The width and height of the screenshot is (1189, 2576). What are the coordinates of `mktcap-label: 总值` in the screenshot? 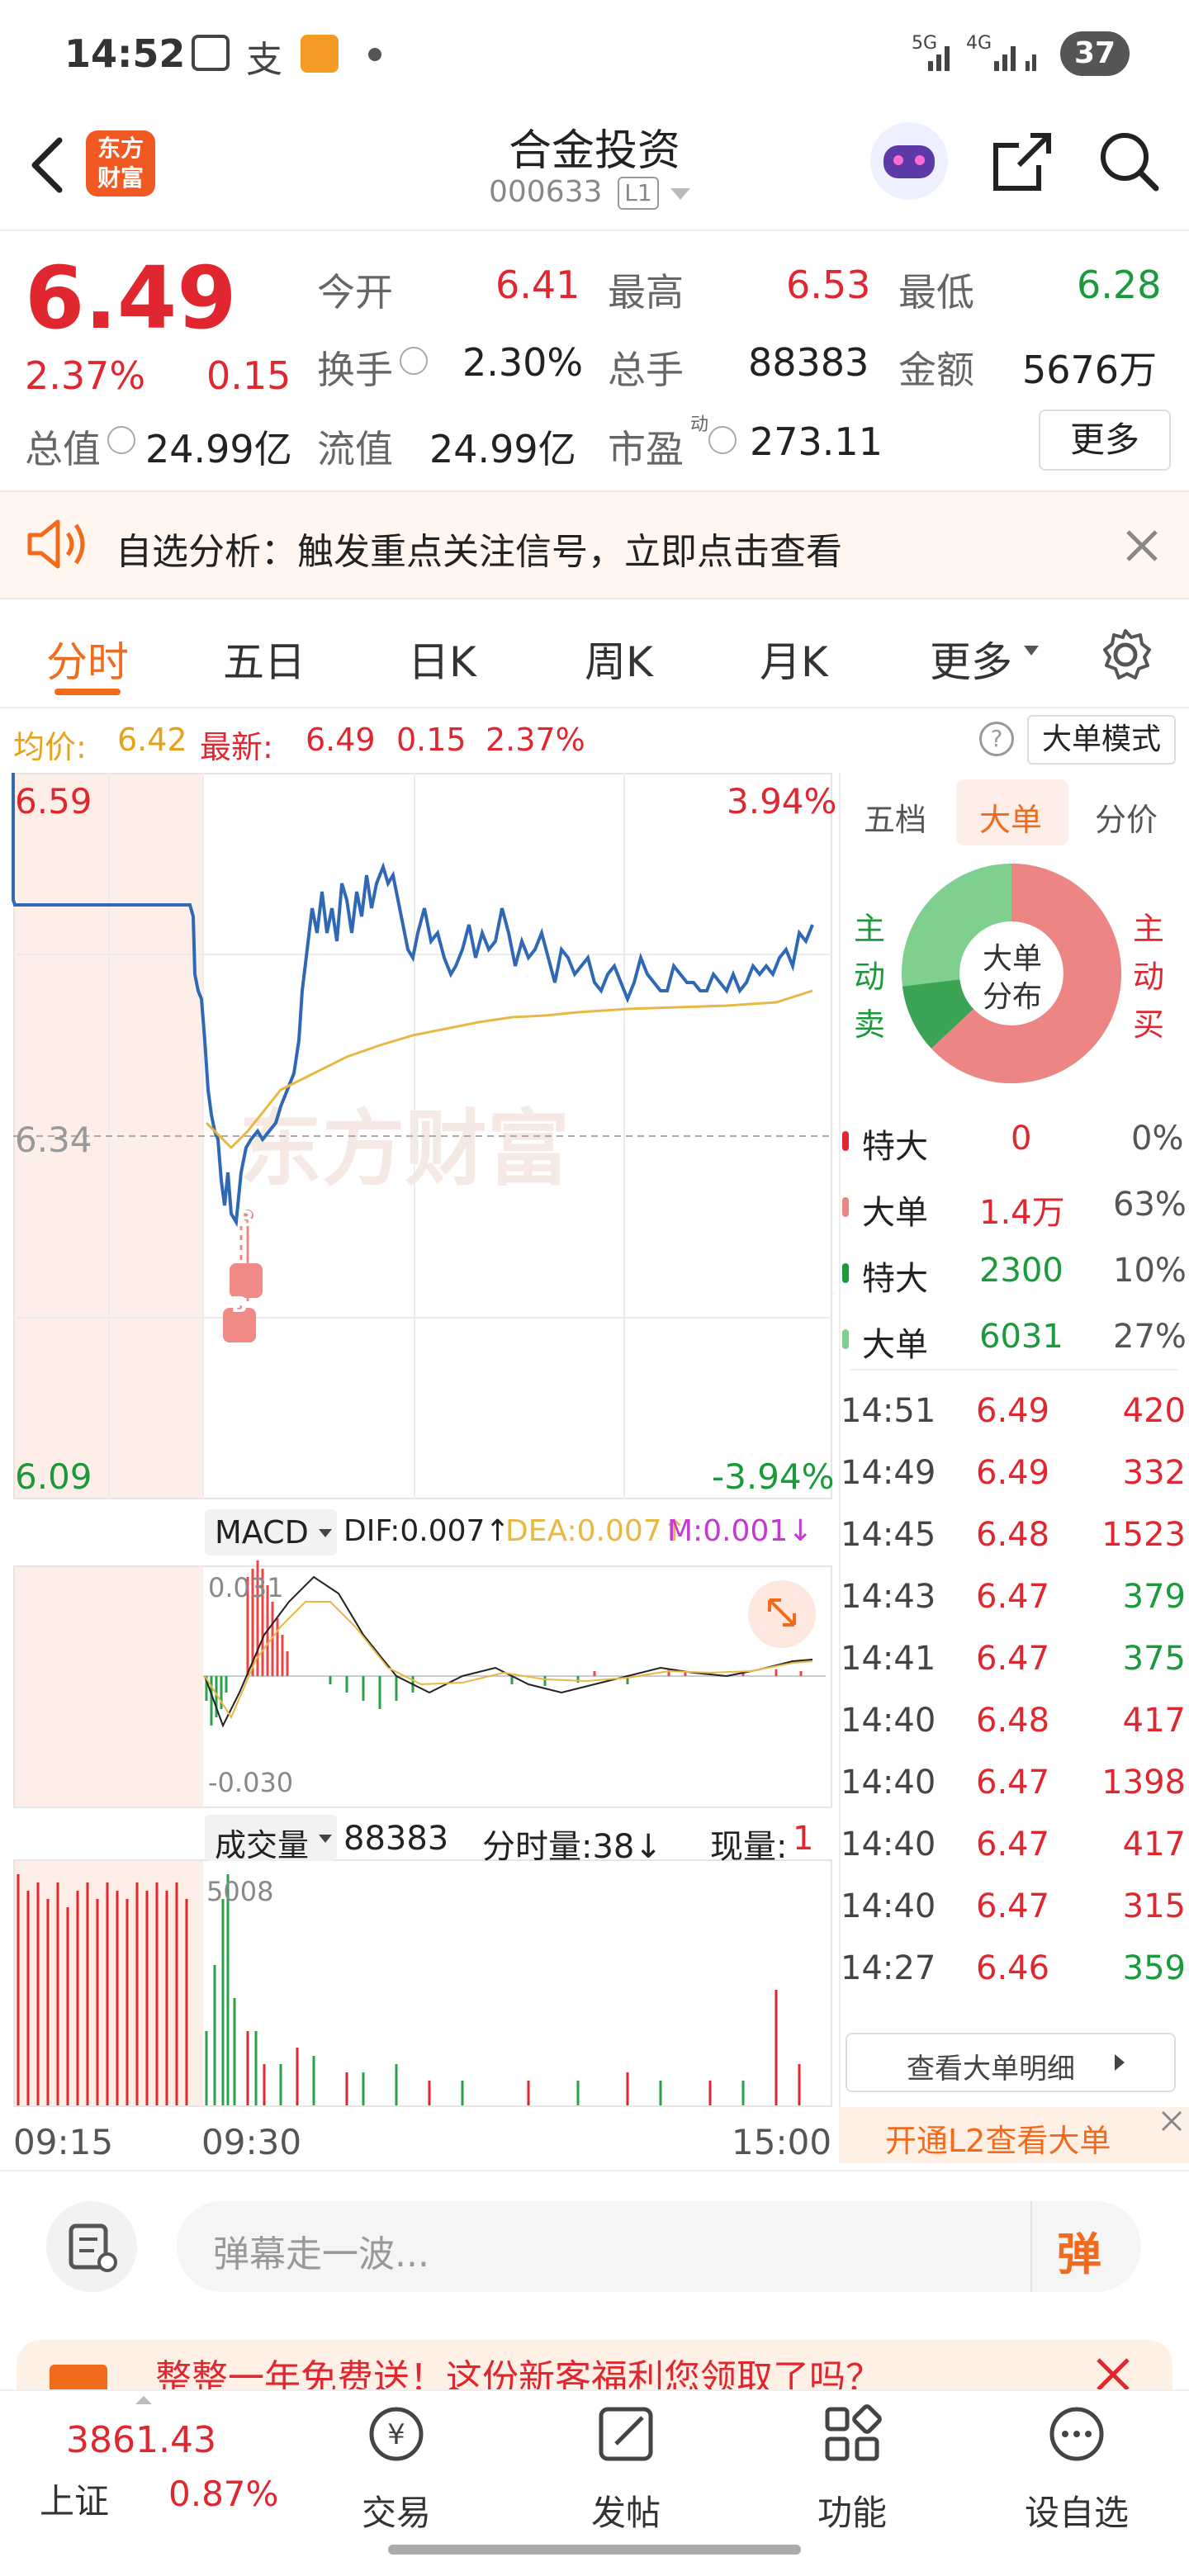 It's located at (63, 449).